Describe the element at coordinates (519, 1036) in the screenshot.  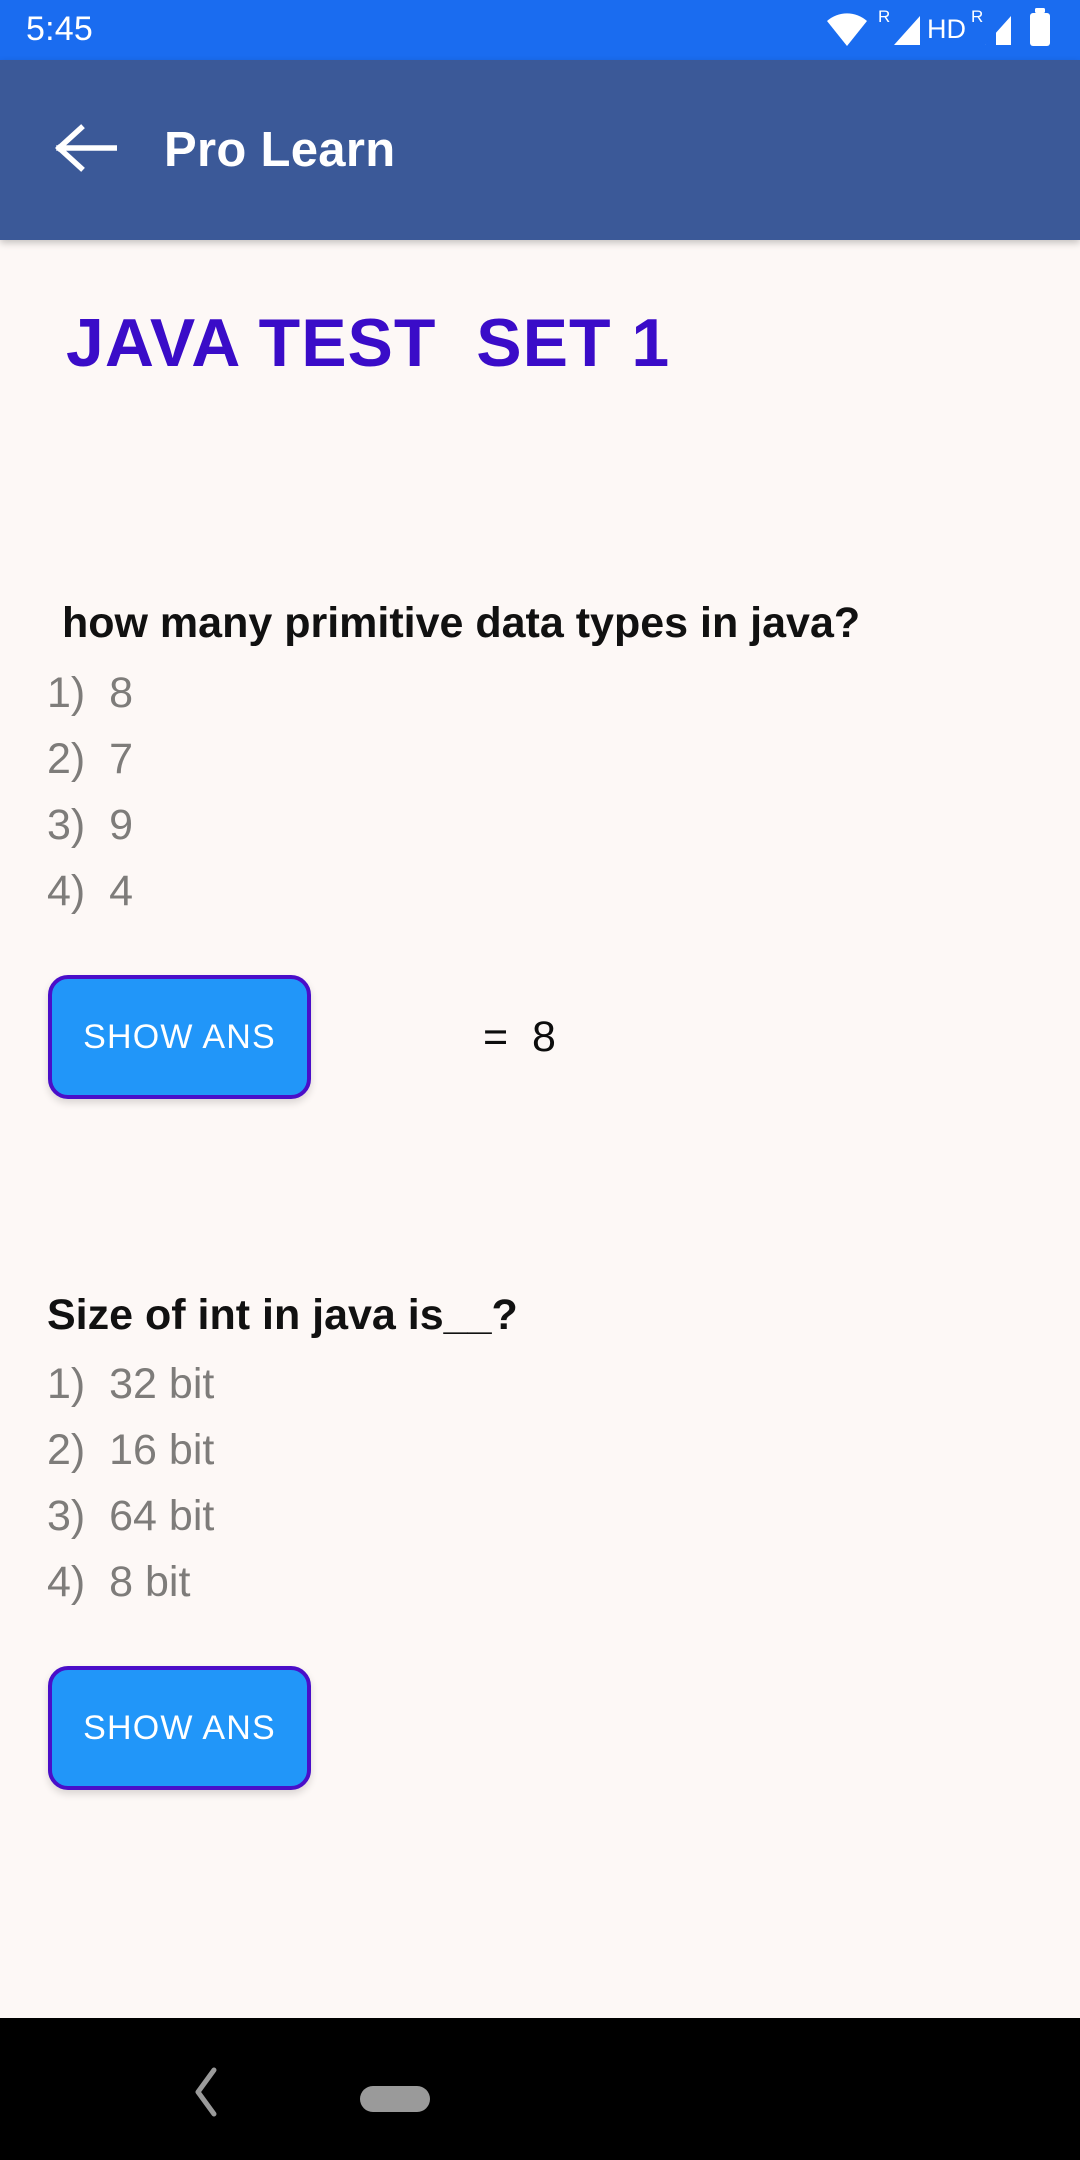
I see `answer-value: = 8` at that location.